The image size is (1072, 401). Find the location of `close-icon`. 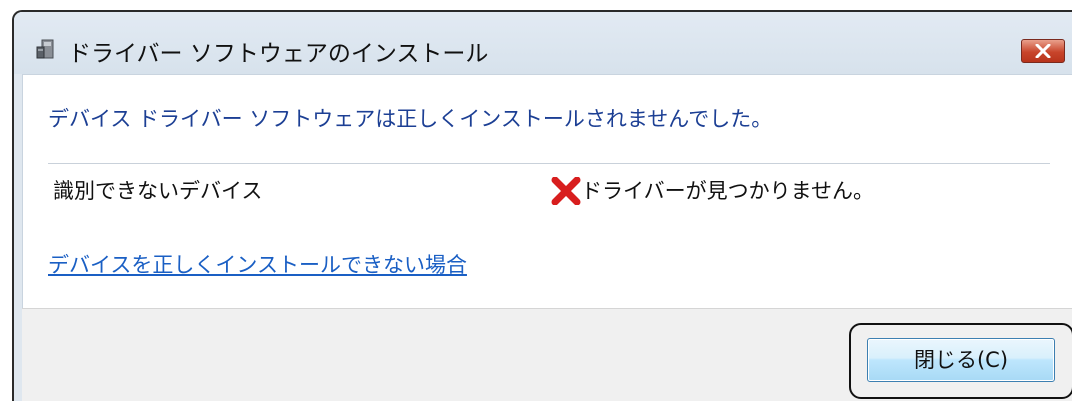

close-icon is located at coordinates (1043, 51).